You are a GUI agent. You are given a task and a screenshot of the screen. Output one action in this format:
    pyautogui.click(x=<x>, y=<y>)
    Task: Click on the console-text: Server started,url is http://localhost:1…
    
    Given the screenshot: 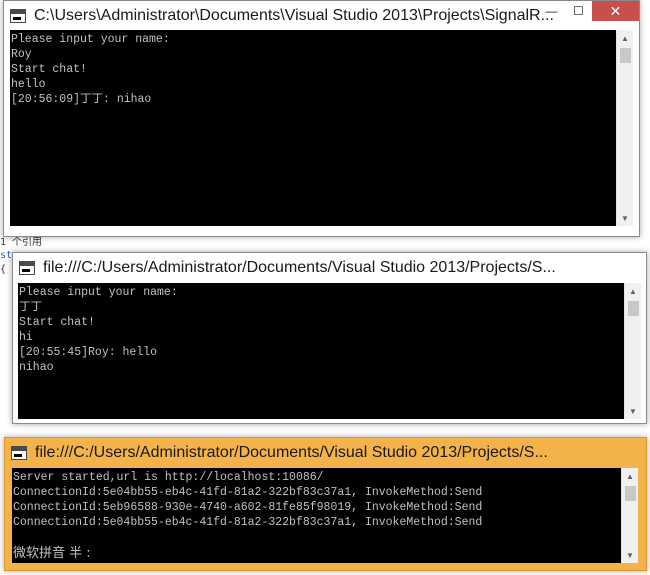 What is the action you would take?
    pyautogui.click(x=325, y=499)
    